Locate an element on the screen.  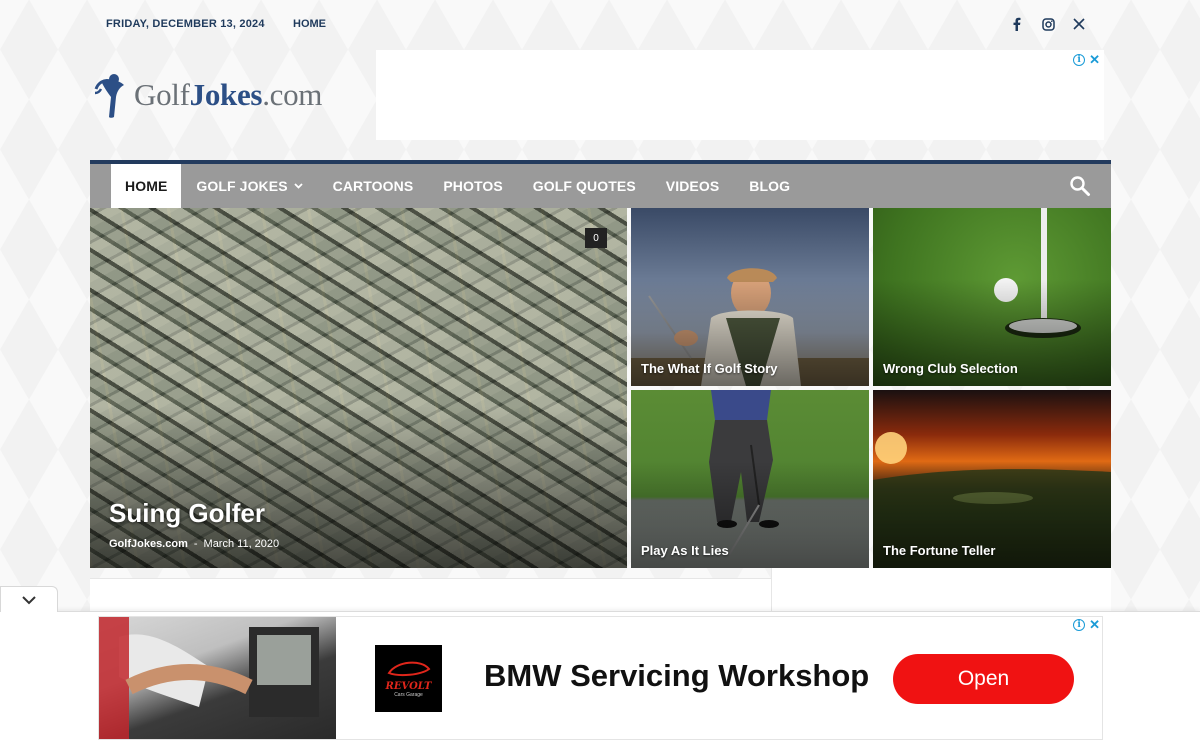
ad-open-button: Open is located at coordinates (983, 679).